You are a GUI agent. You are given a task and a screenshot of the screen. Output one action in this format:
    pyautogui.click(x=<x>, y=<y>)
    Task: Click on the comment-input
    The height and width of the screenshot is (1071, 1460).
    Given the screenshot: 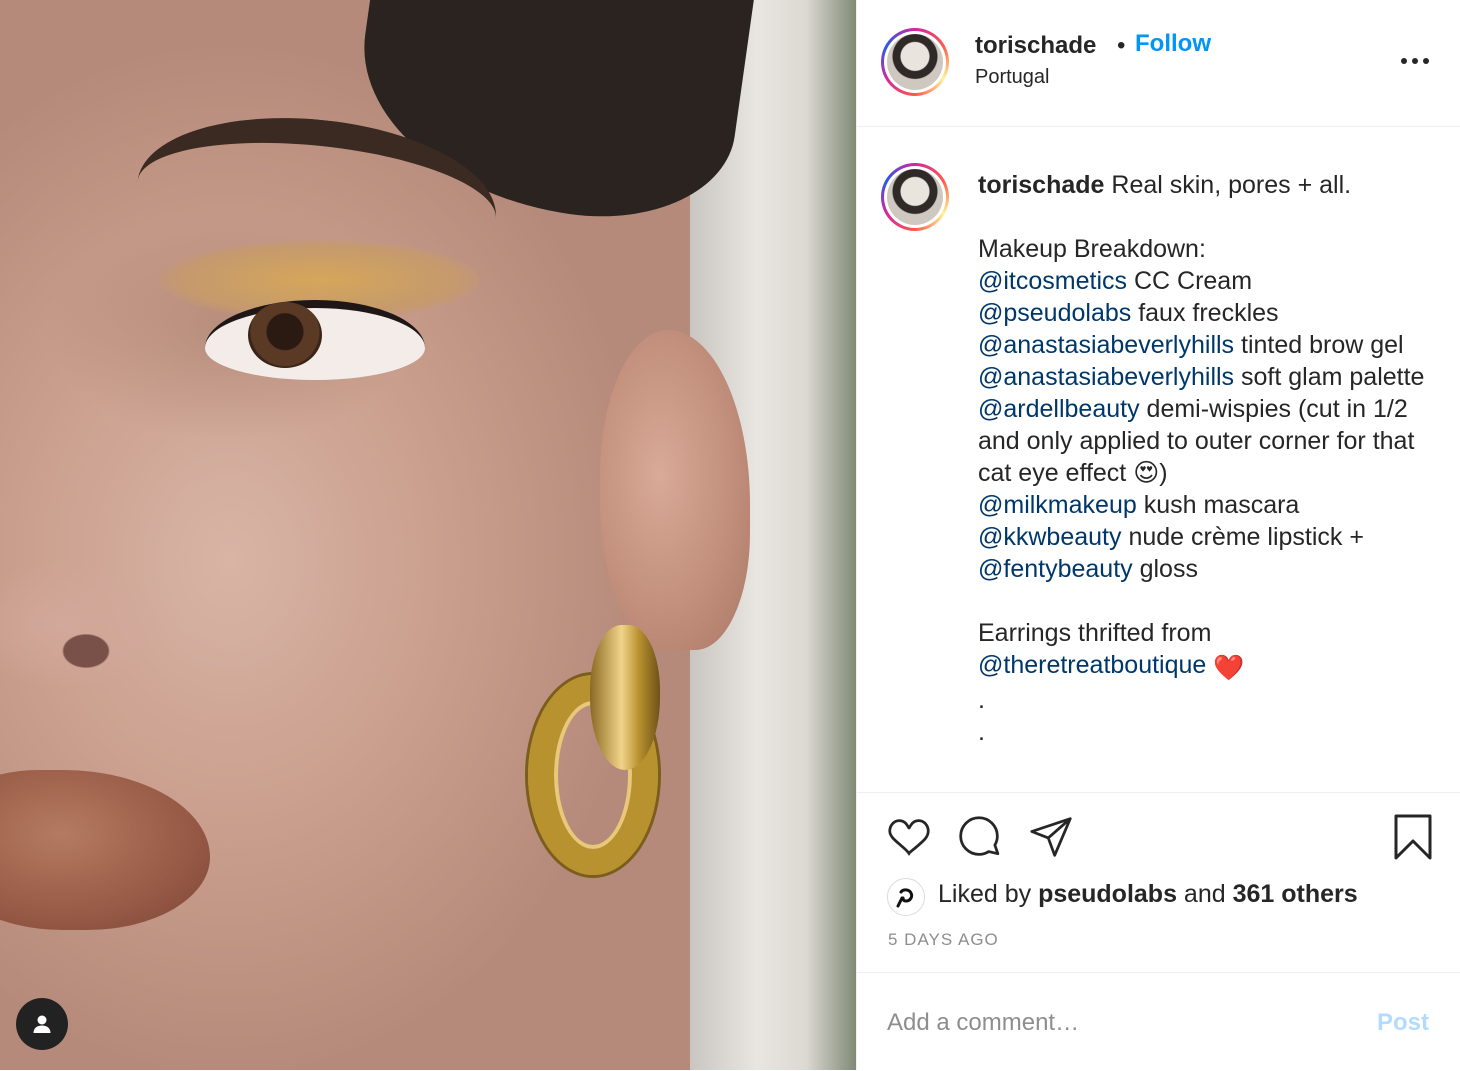 What is the action you would take?
    pyautogui.click(x=1117, y=1023)
    